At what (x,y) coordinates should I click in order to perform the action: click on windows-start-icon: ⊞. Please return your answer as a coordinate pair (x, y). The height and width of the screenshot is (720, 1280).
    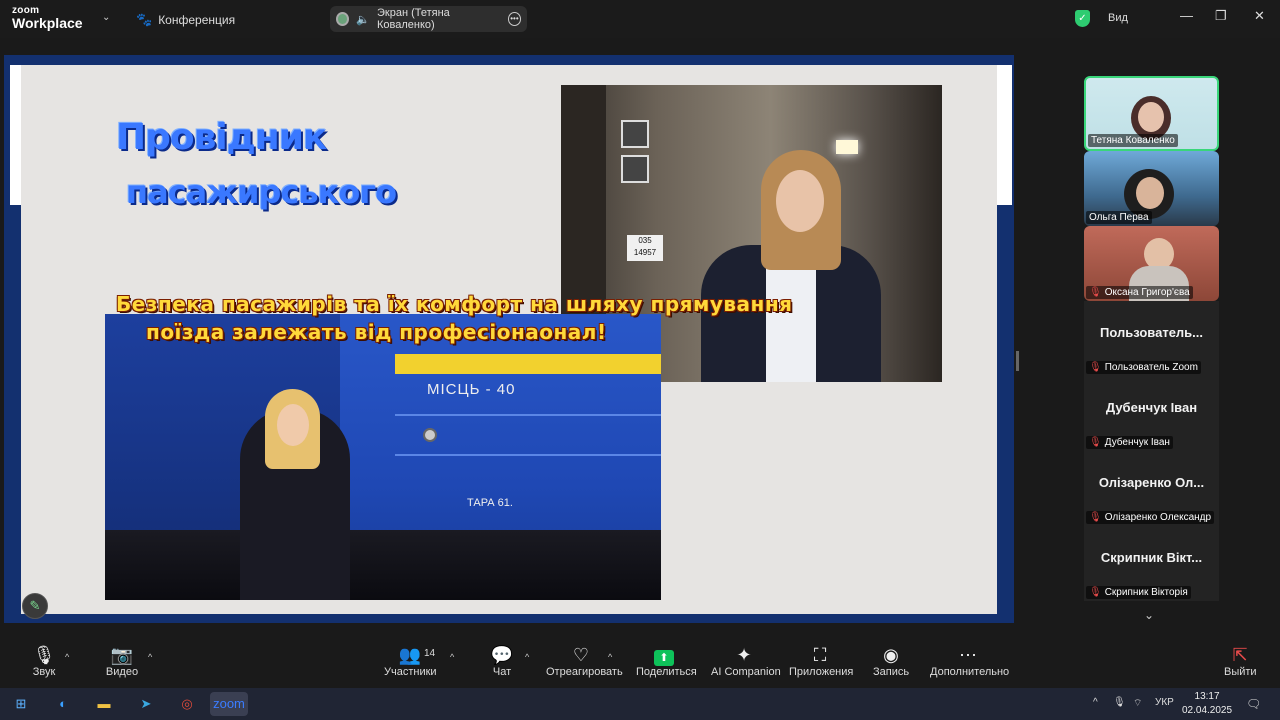
    Looking at the image, I should click on (21, 704).